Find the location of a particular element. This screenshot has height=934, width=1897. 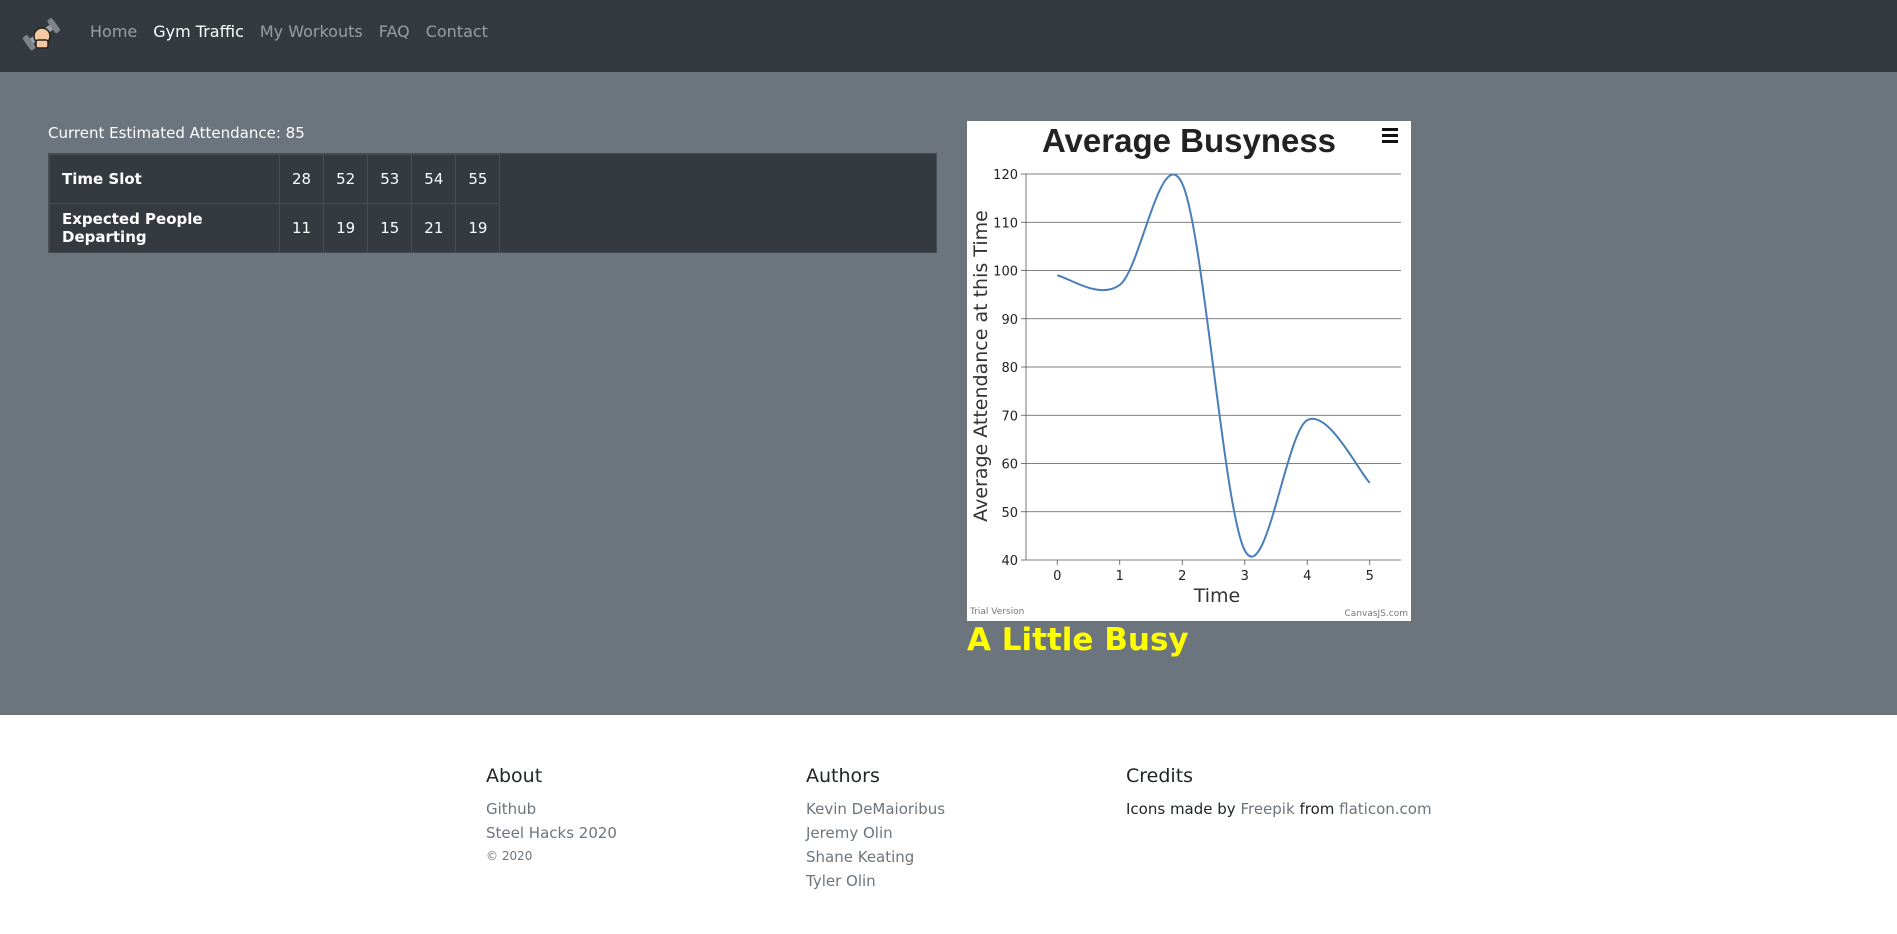

nav-link-contact: Contact is located at coordinates (457, 31).